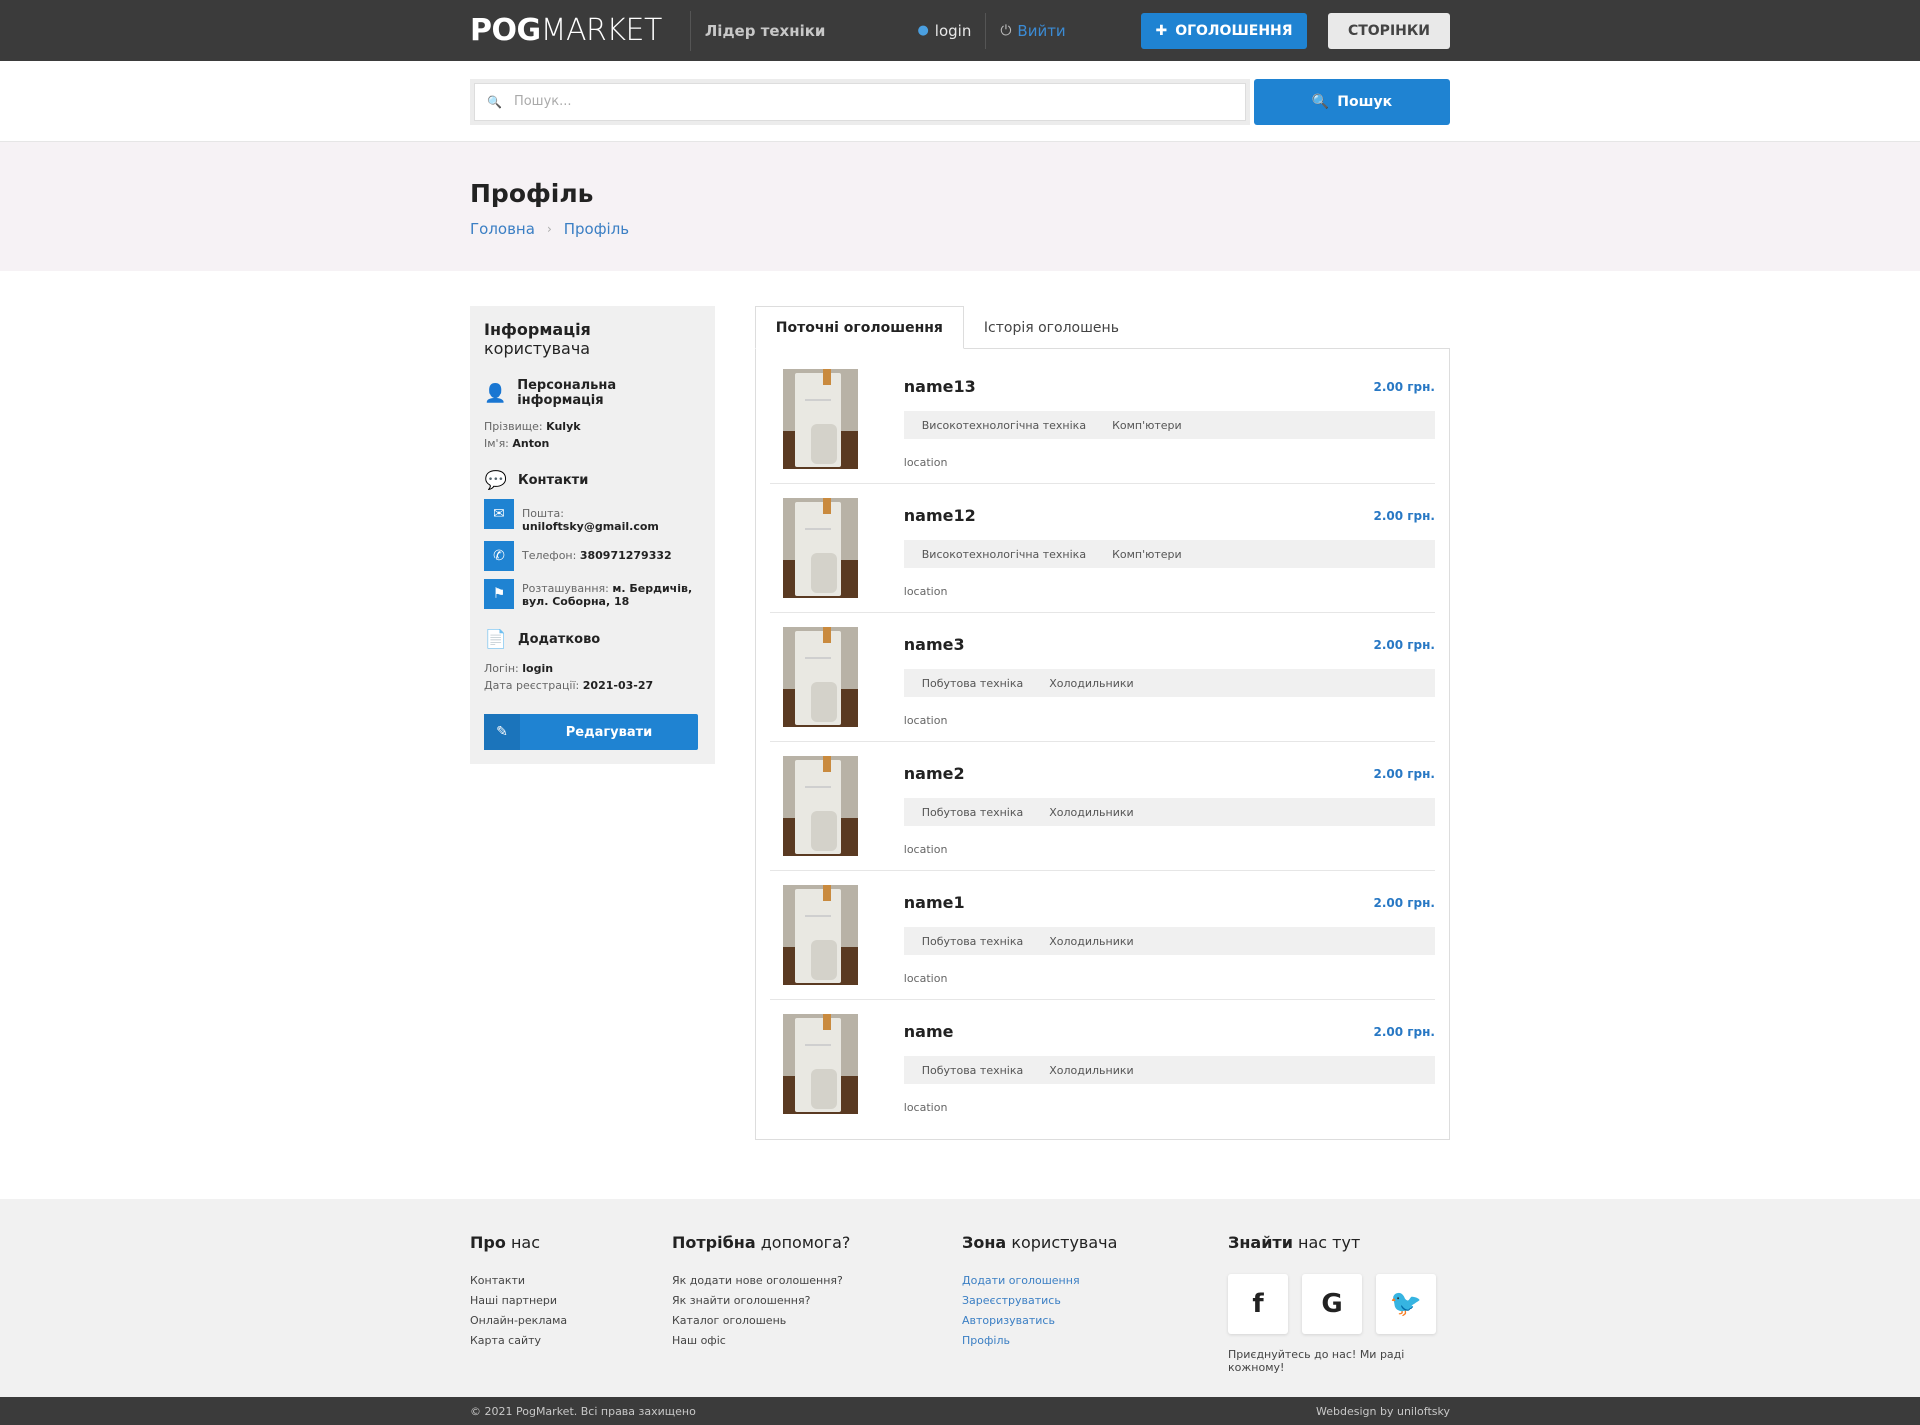 Image resolution: width=1920 pixels, height=1425 pixels. I want to click on footer-heading: Зона користувача, so click(1040, 1242).